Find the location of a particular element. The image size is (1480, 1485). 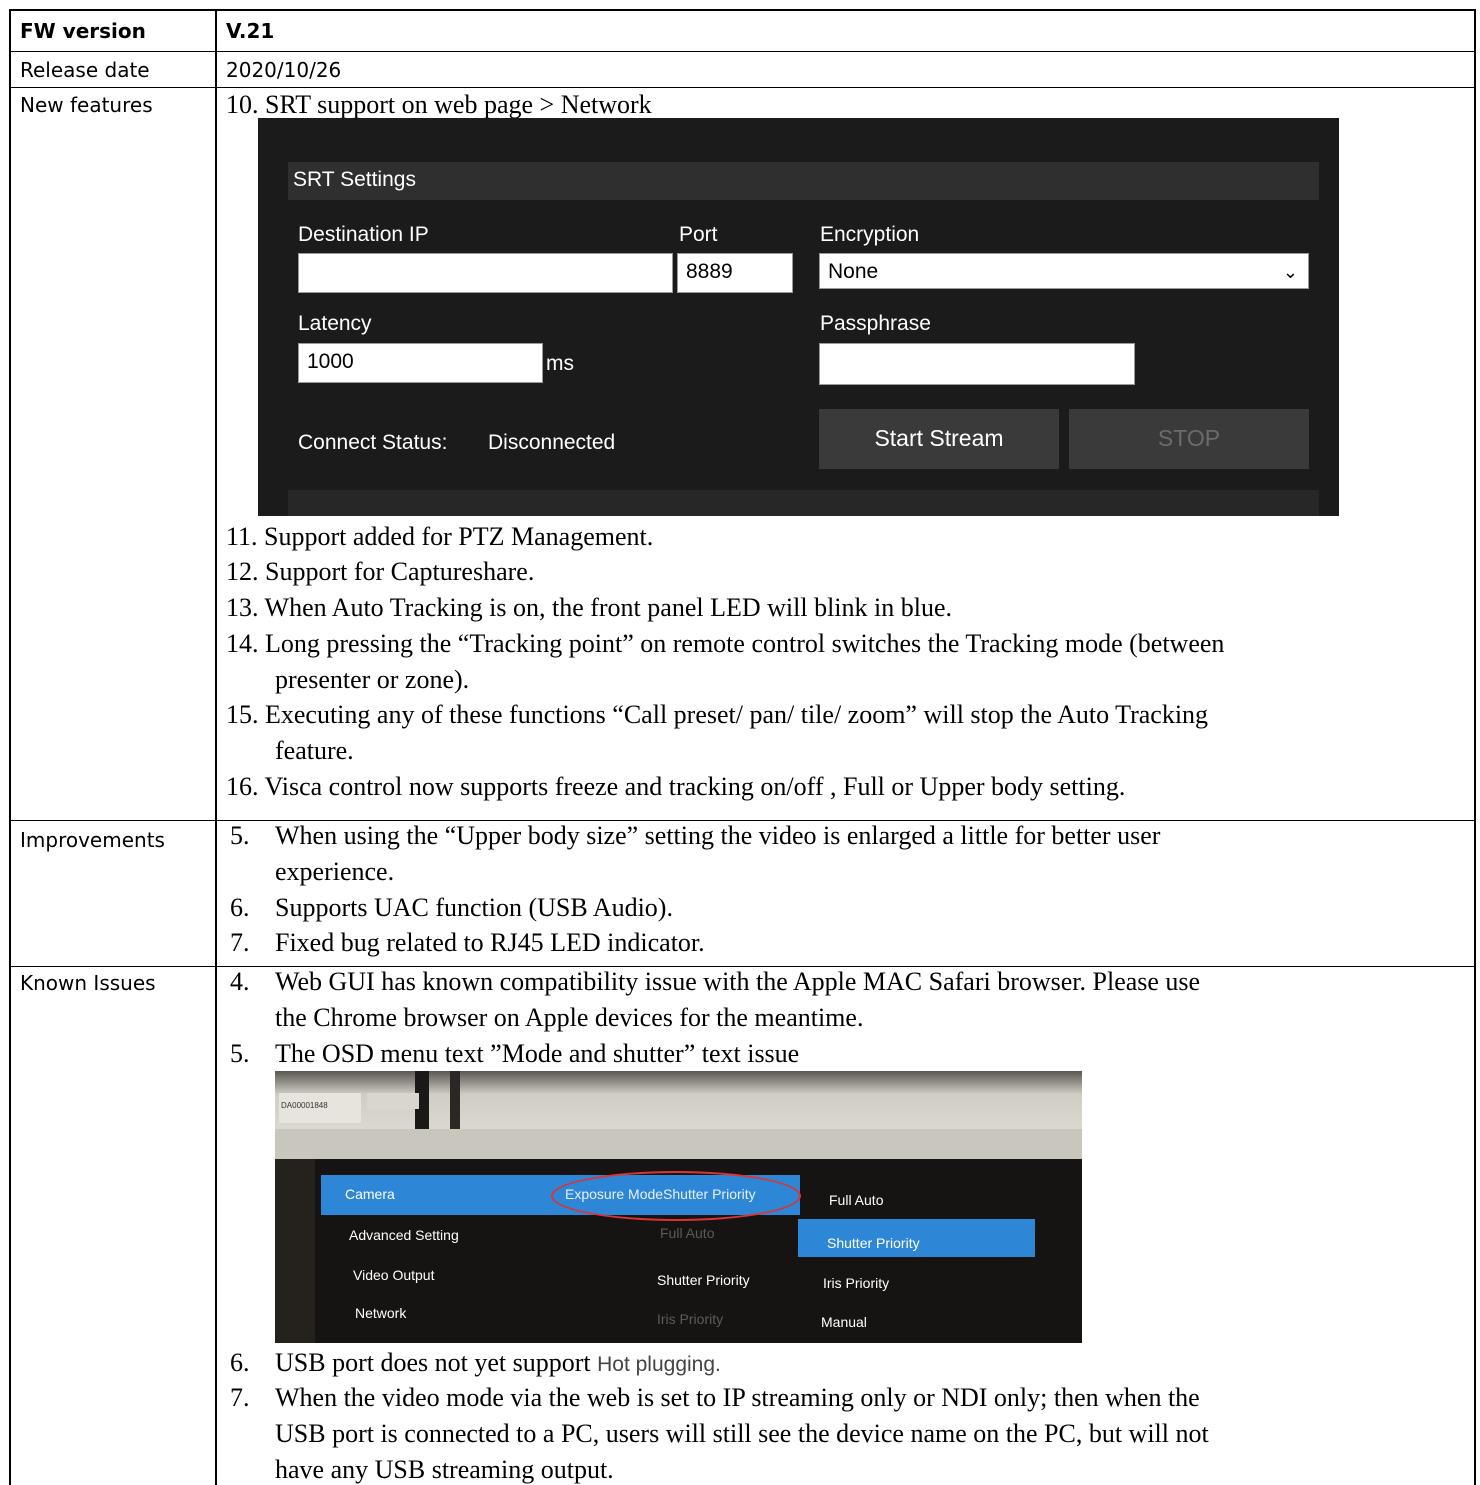

improvement-item-7: Fixed bug related to RJ45 LED indicator. is located at coordinates (490, 942).